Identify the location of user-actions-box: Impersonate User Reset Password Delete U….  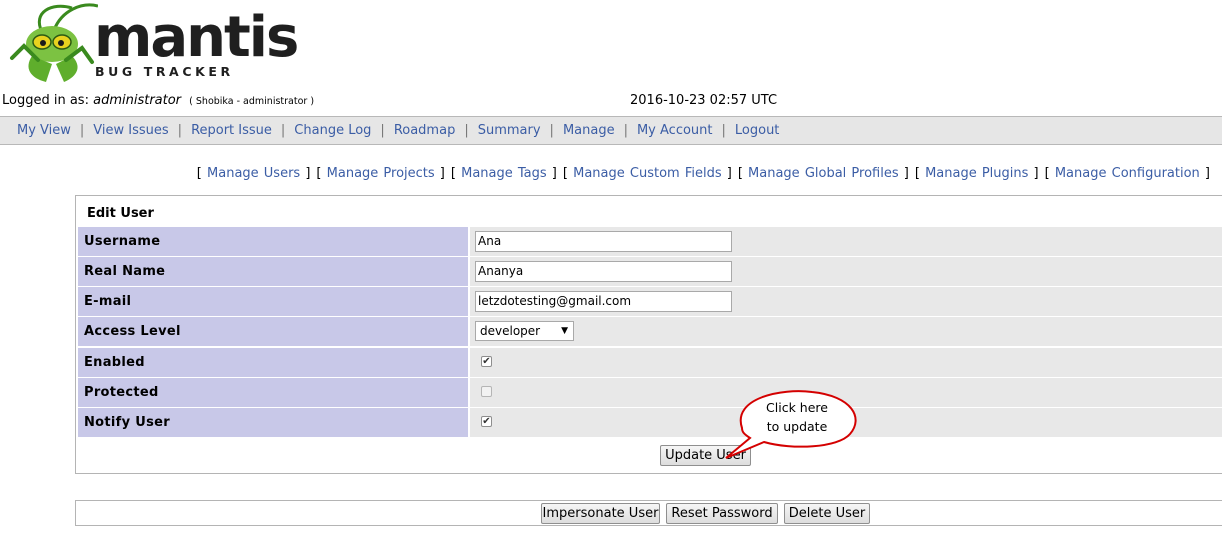
(648, 513).